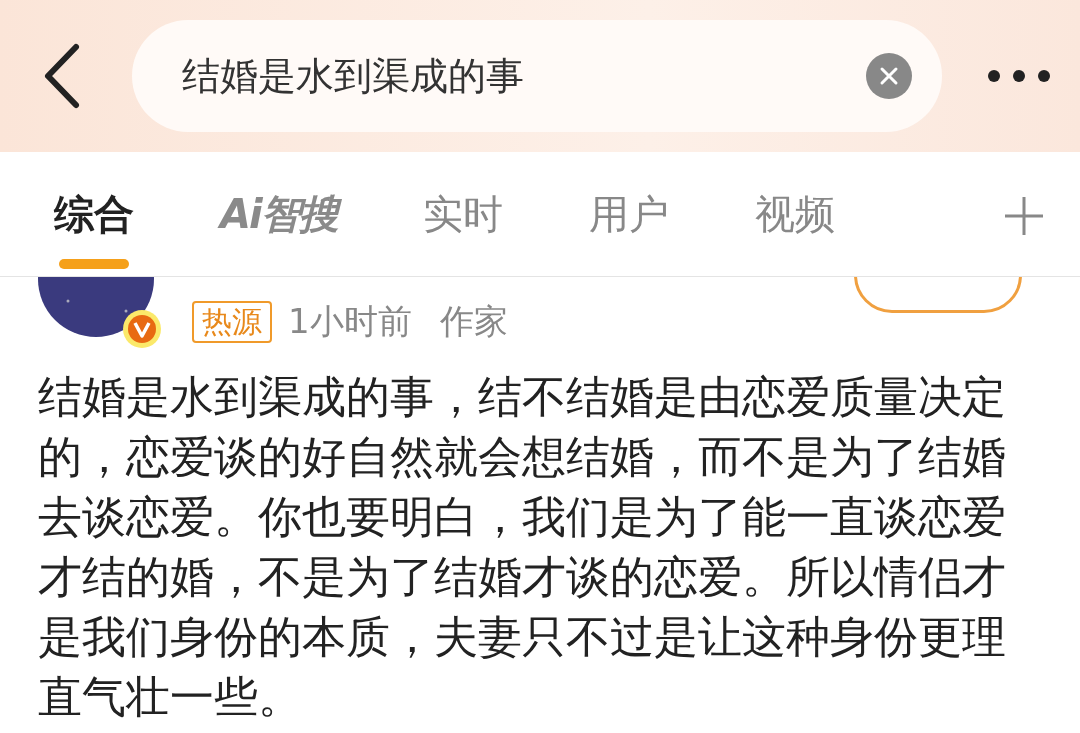  Describe the element at coordinates (94, 214) in the screenshot. I see `tab: 综合` at that location.